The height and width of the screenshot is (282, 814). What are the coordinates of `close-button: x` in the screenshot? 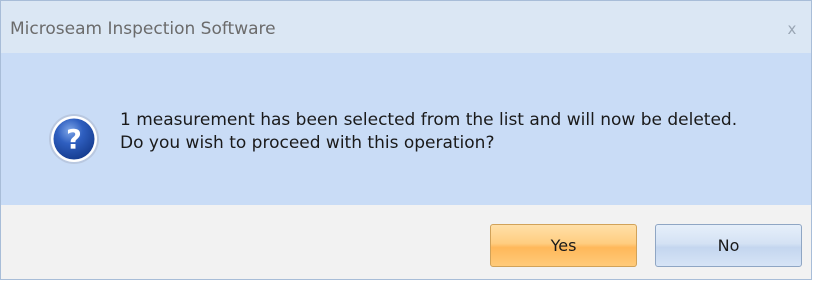 It's located at (792, 29).